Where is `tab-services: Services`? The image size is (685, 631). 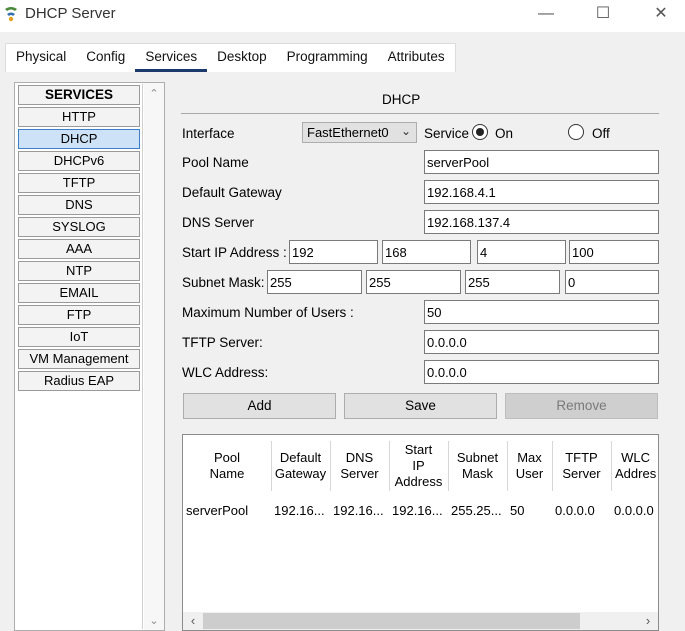 tab-services: Services is located at coordinates (171, 58).